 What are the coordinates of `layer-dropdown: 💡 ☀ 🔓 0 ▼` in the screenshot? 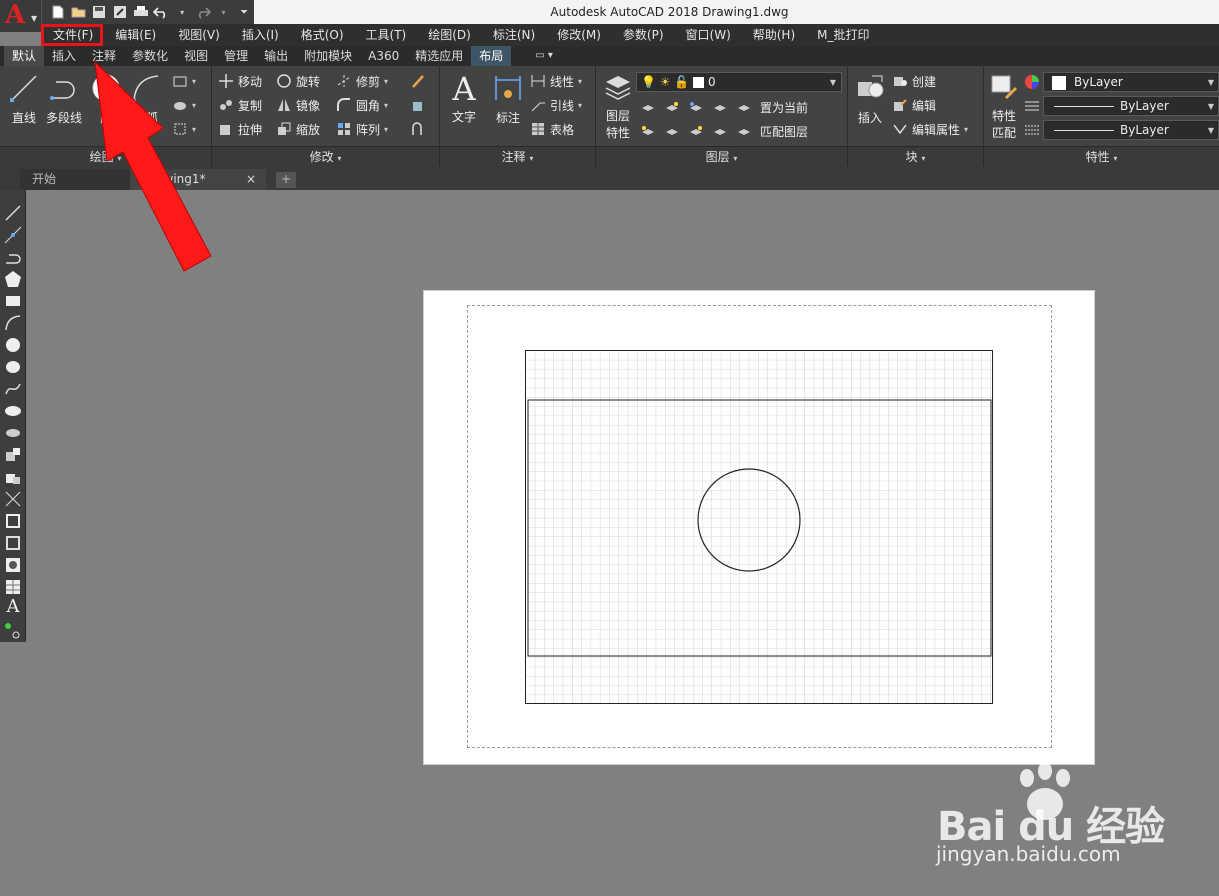 It's located at (739, 82).